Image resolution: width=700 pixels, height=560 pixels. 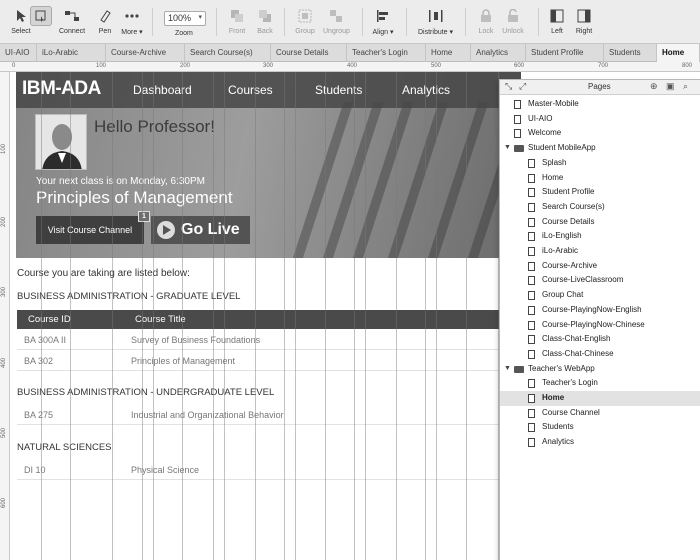 What do you see at coordinates (237, 31) in the screenshot?
I see `front-tool-label: Front` at bounding box center [237, 31].